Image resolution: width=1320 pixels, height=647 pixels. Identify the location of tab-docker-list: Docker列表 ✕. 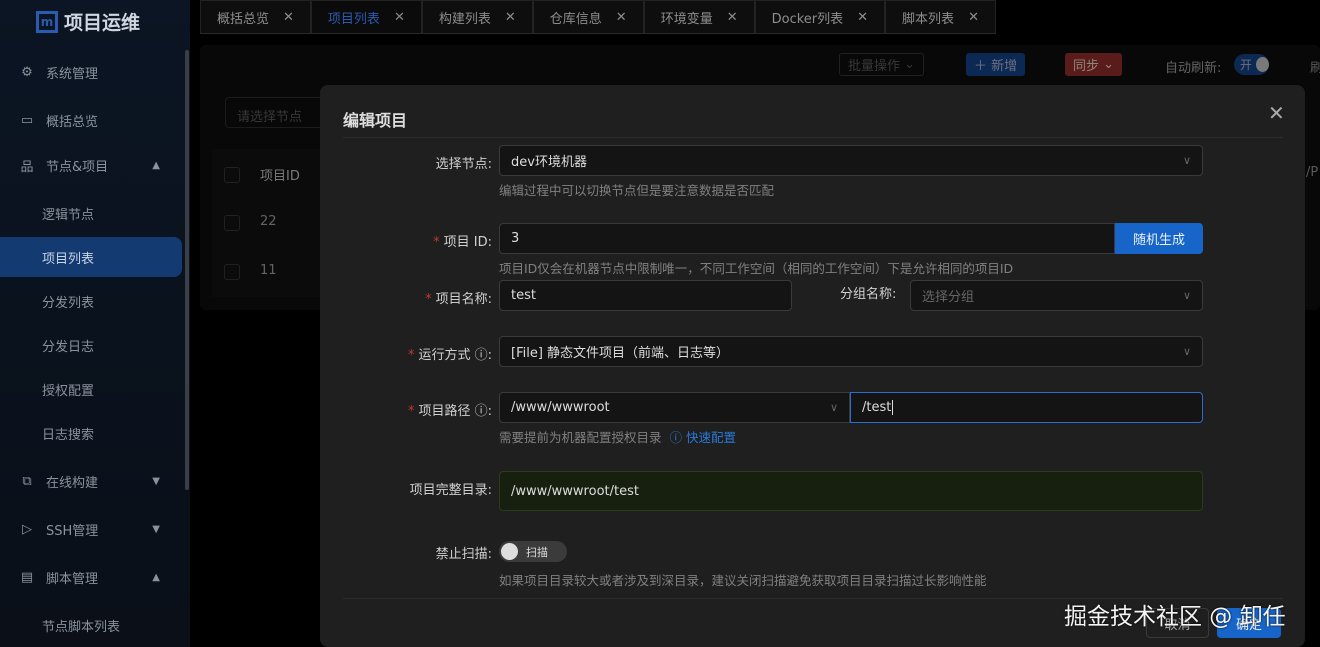
(820, 17).